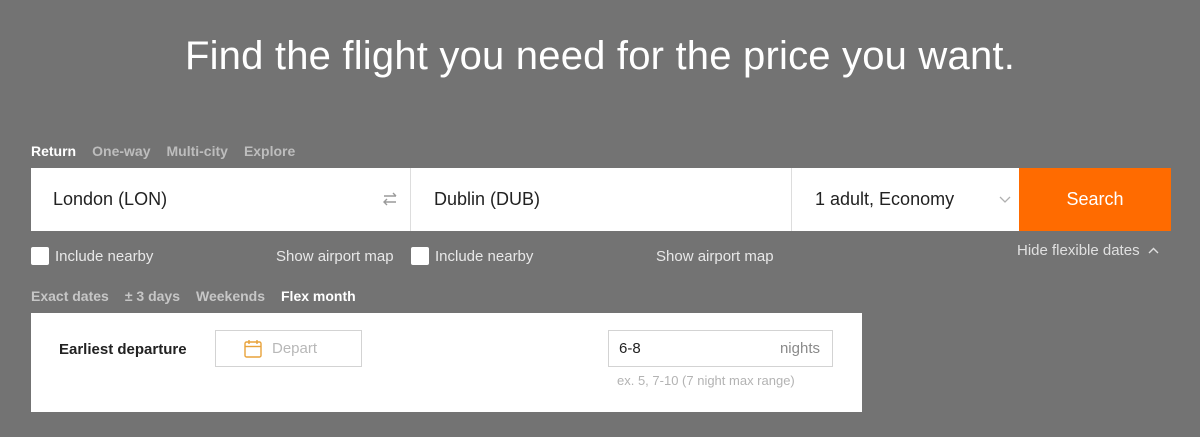 This screenshot has height=437, width=1200. Describe the element at coordinates (121, 151) in the screenshot. I see `tab-one-way: One-way` at that location.